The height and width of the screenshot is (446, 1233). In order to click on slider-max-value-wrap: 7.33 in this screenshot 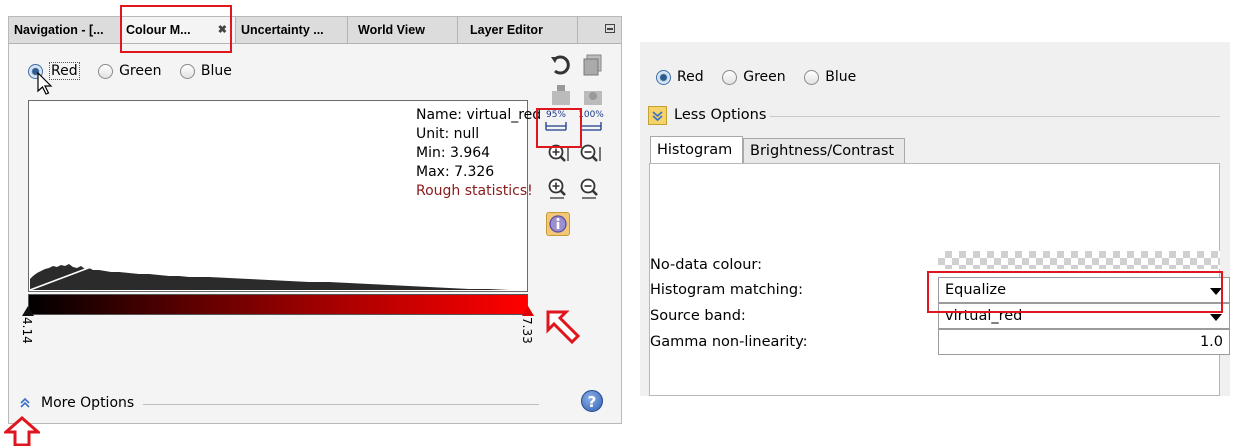, I will do `click(527, 337)`.